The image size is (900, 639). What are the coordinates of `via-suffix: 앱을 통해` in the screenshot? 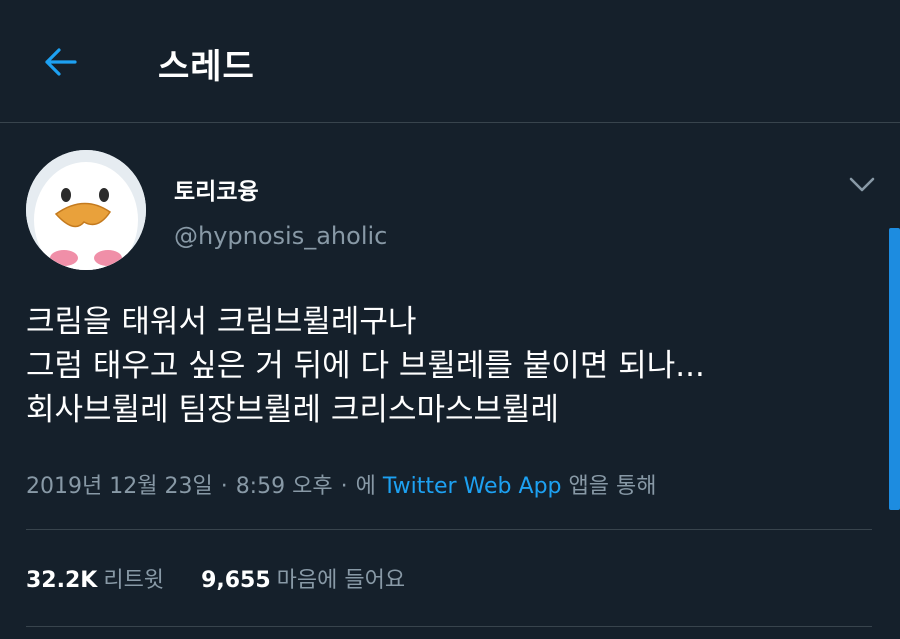 It's located at (612, 486).